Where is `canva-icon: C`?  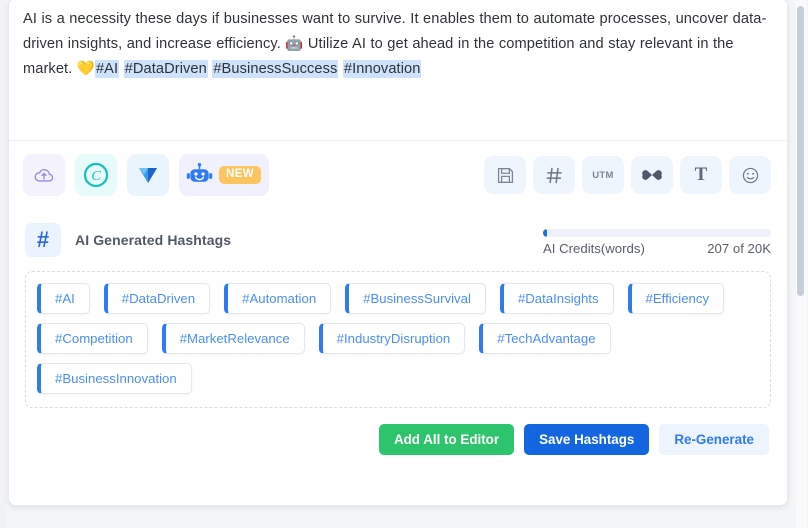
canva-icon: C is located at coordinates (96, 175).